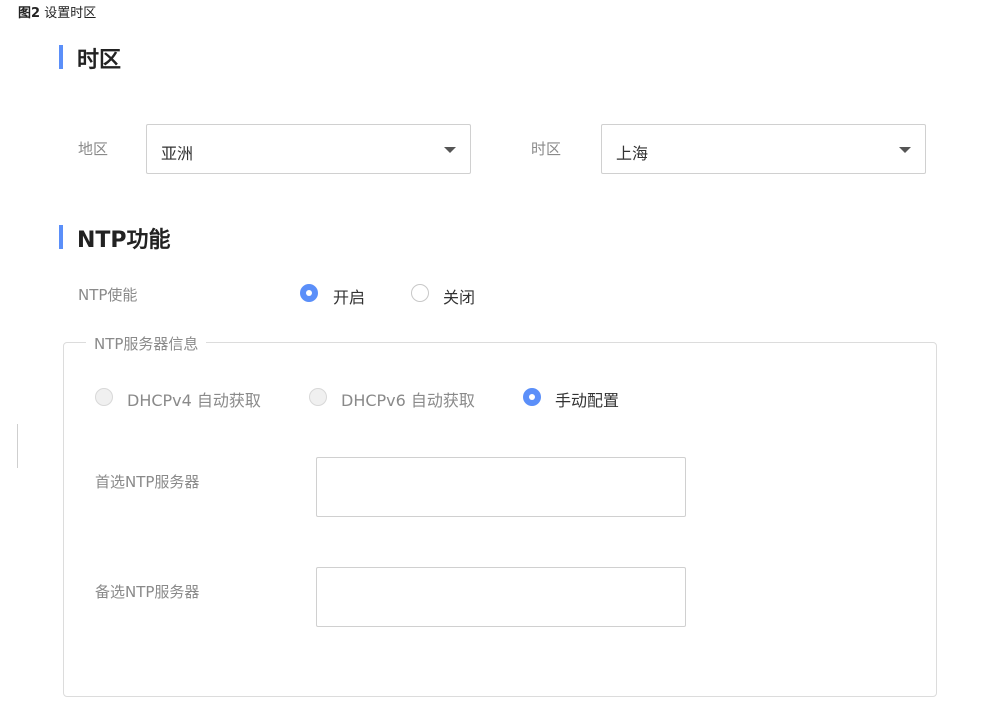  What do you see at coordinates (99, 60) in the screenshot?
I see `section-title-timezone: 时区` at bounding box center [99, 60].